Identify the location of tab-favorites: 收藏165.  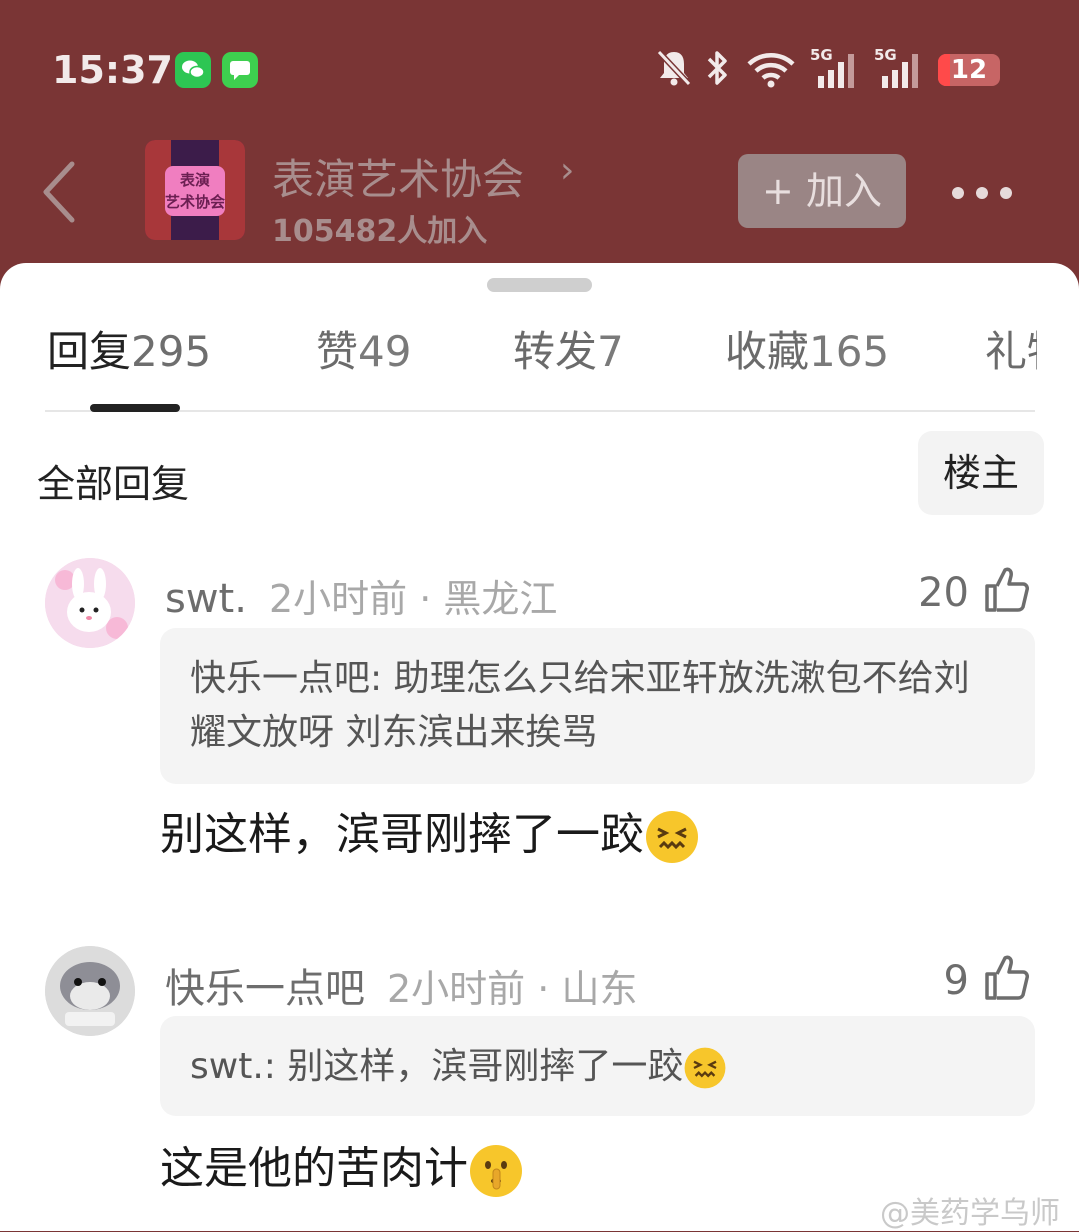
(807, 348).